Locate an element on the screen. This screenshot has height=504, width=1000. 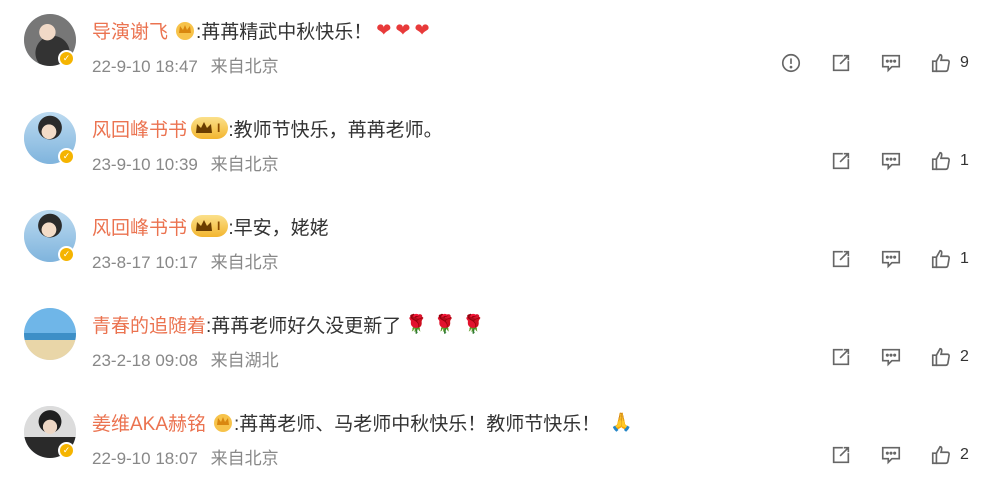
comment-text: :苒苒精武中秋快乐！ is located at coordinates (284, 32).